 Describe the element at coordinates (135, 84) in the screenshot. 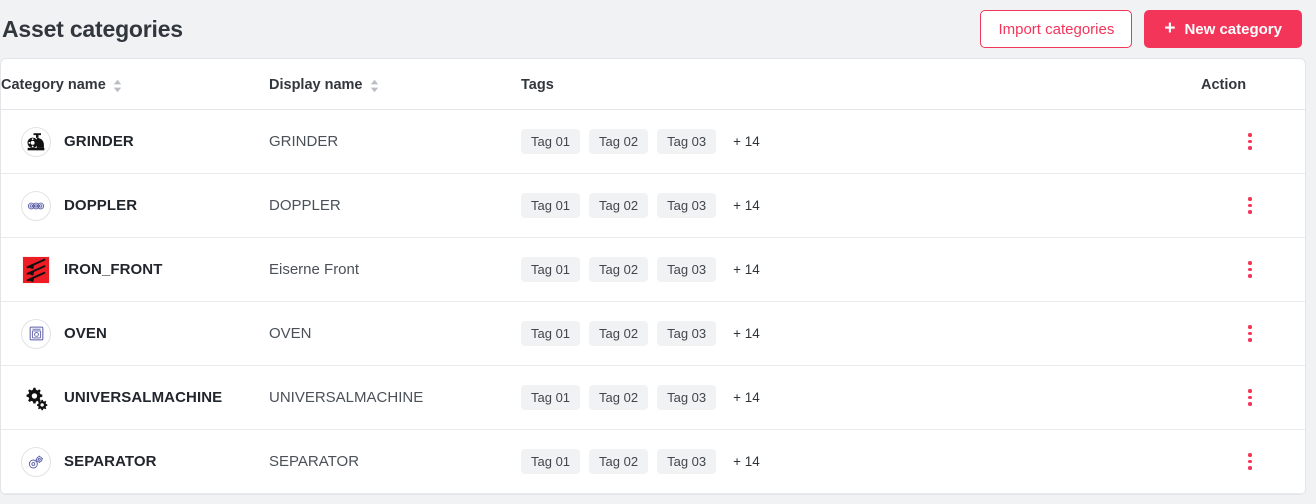

I see `column-header-category-name: Category name` at that location.